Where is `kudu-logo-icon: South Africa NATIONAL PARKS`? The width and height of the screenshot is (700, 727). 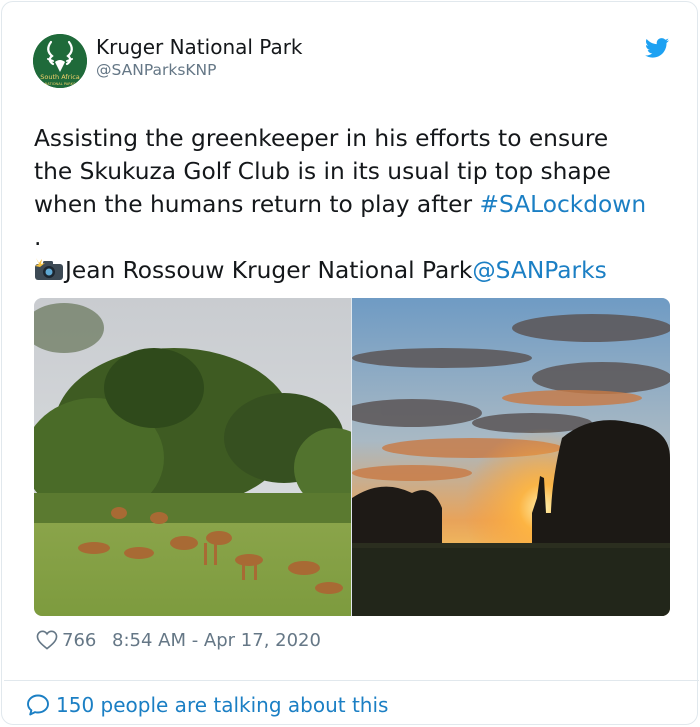
kudu-logo-icon: South Africa NATIONAL PARKS is located at coordinates (60, 61).